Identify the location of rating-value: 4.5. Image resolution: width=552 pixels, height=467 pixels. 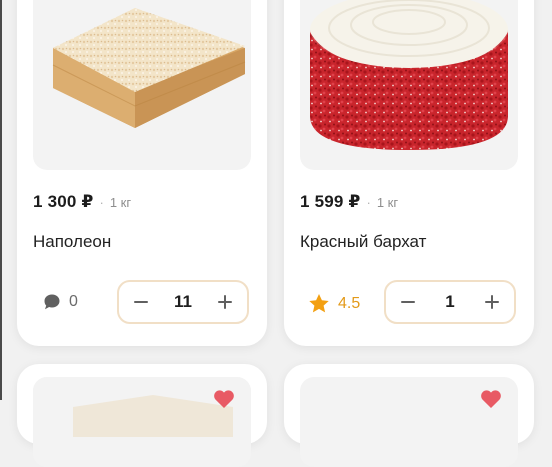
(349, 303).